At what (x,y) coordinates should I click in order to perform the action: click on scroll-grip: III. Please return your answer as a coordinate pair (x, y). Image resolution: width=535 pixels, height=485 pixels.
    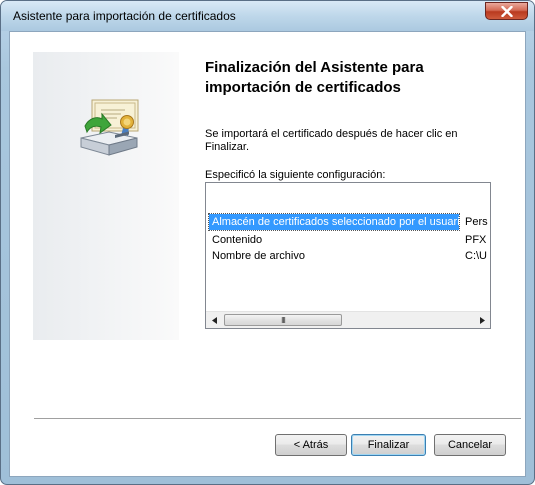
    Looking at the image, I should click on (283, 320).